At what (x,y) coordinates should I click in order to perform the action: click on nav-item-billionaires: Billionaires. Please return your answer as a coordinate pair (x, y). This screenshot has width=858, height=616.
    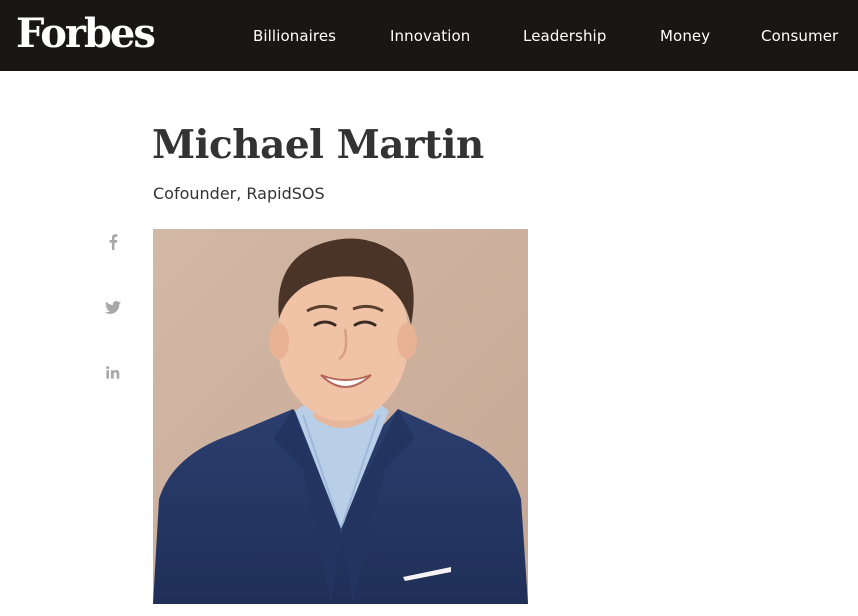
    Looking at the image, I should click on (294, 36).